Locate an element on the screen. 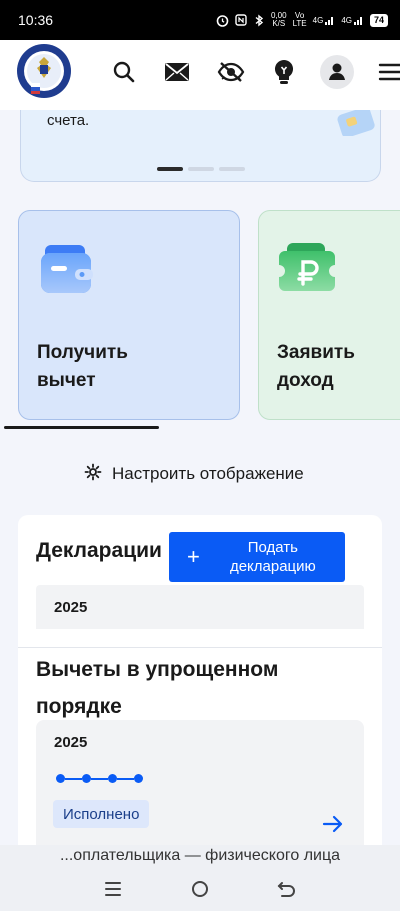 The image size is (400, 911). battery-level: 74 is located at coordinates (378, 20).